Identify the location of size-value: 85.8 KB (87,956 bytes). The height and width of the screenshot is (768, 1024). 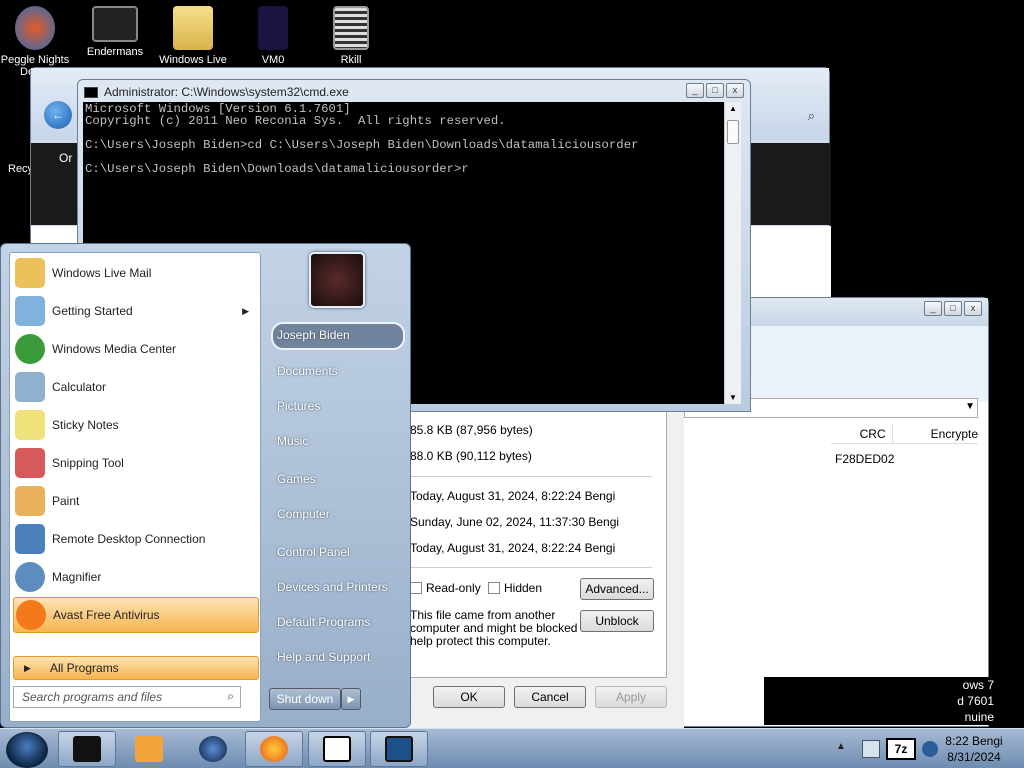
(471, 430).